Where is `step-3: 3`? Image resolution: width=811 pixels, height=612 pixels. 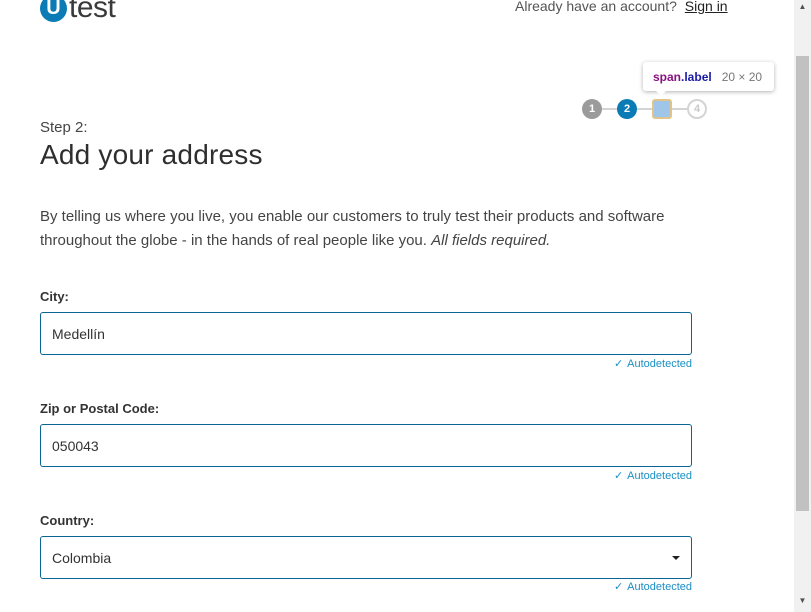
step-3: 3 is located at coordinates (662, 109).